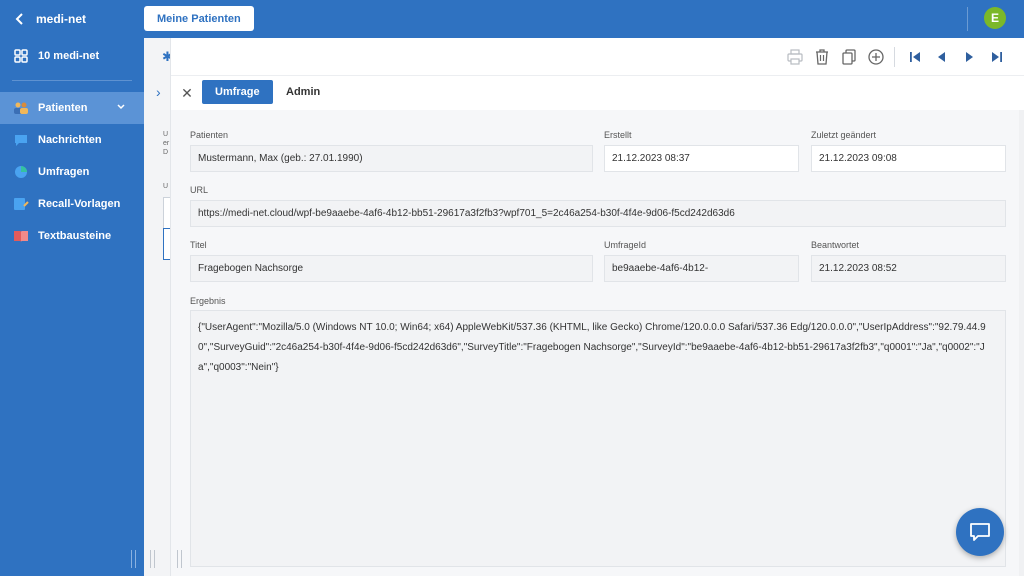  What do you see at coordinates (844, 135) in the screenshot?
I see `zuletzt-geaendert-label: Zuletzt geändert` at bounding box center [844, 135].